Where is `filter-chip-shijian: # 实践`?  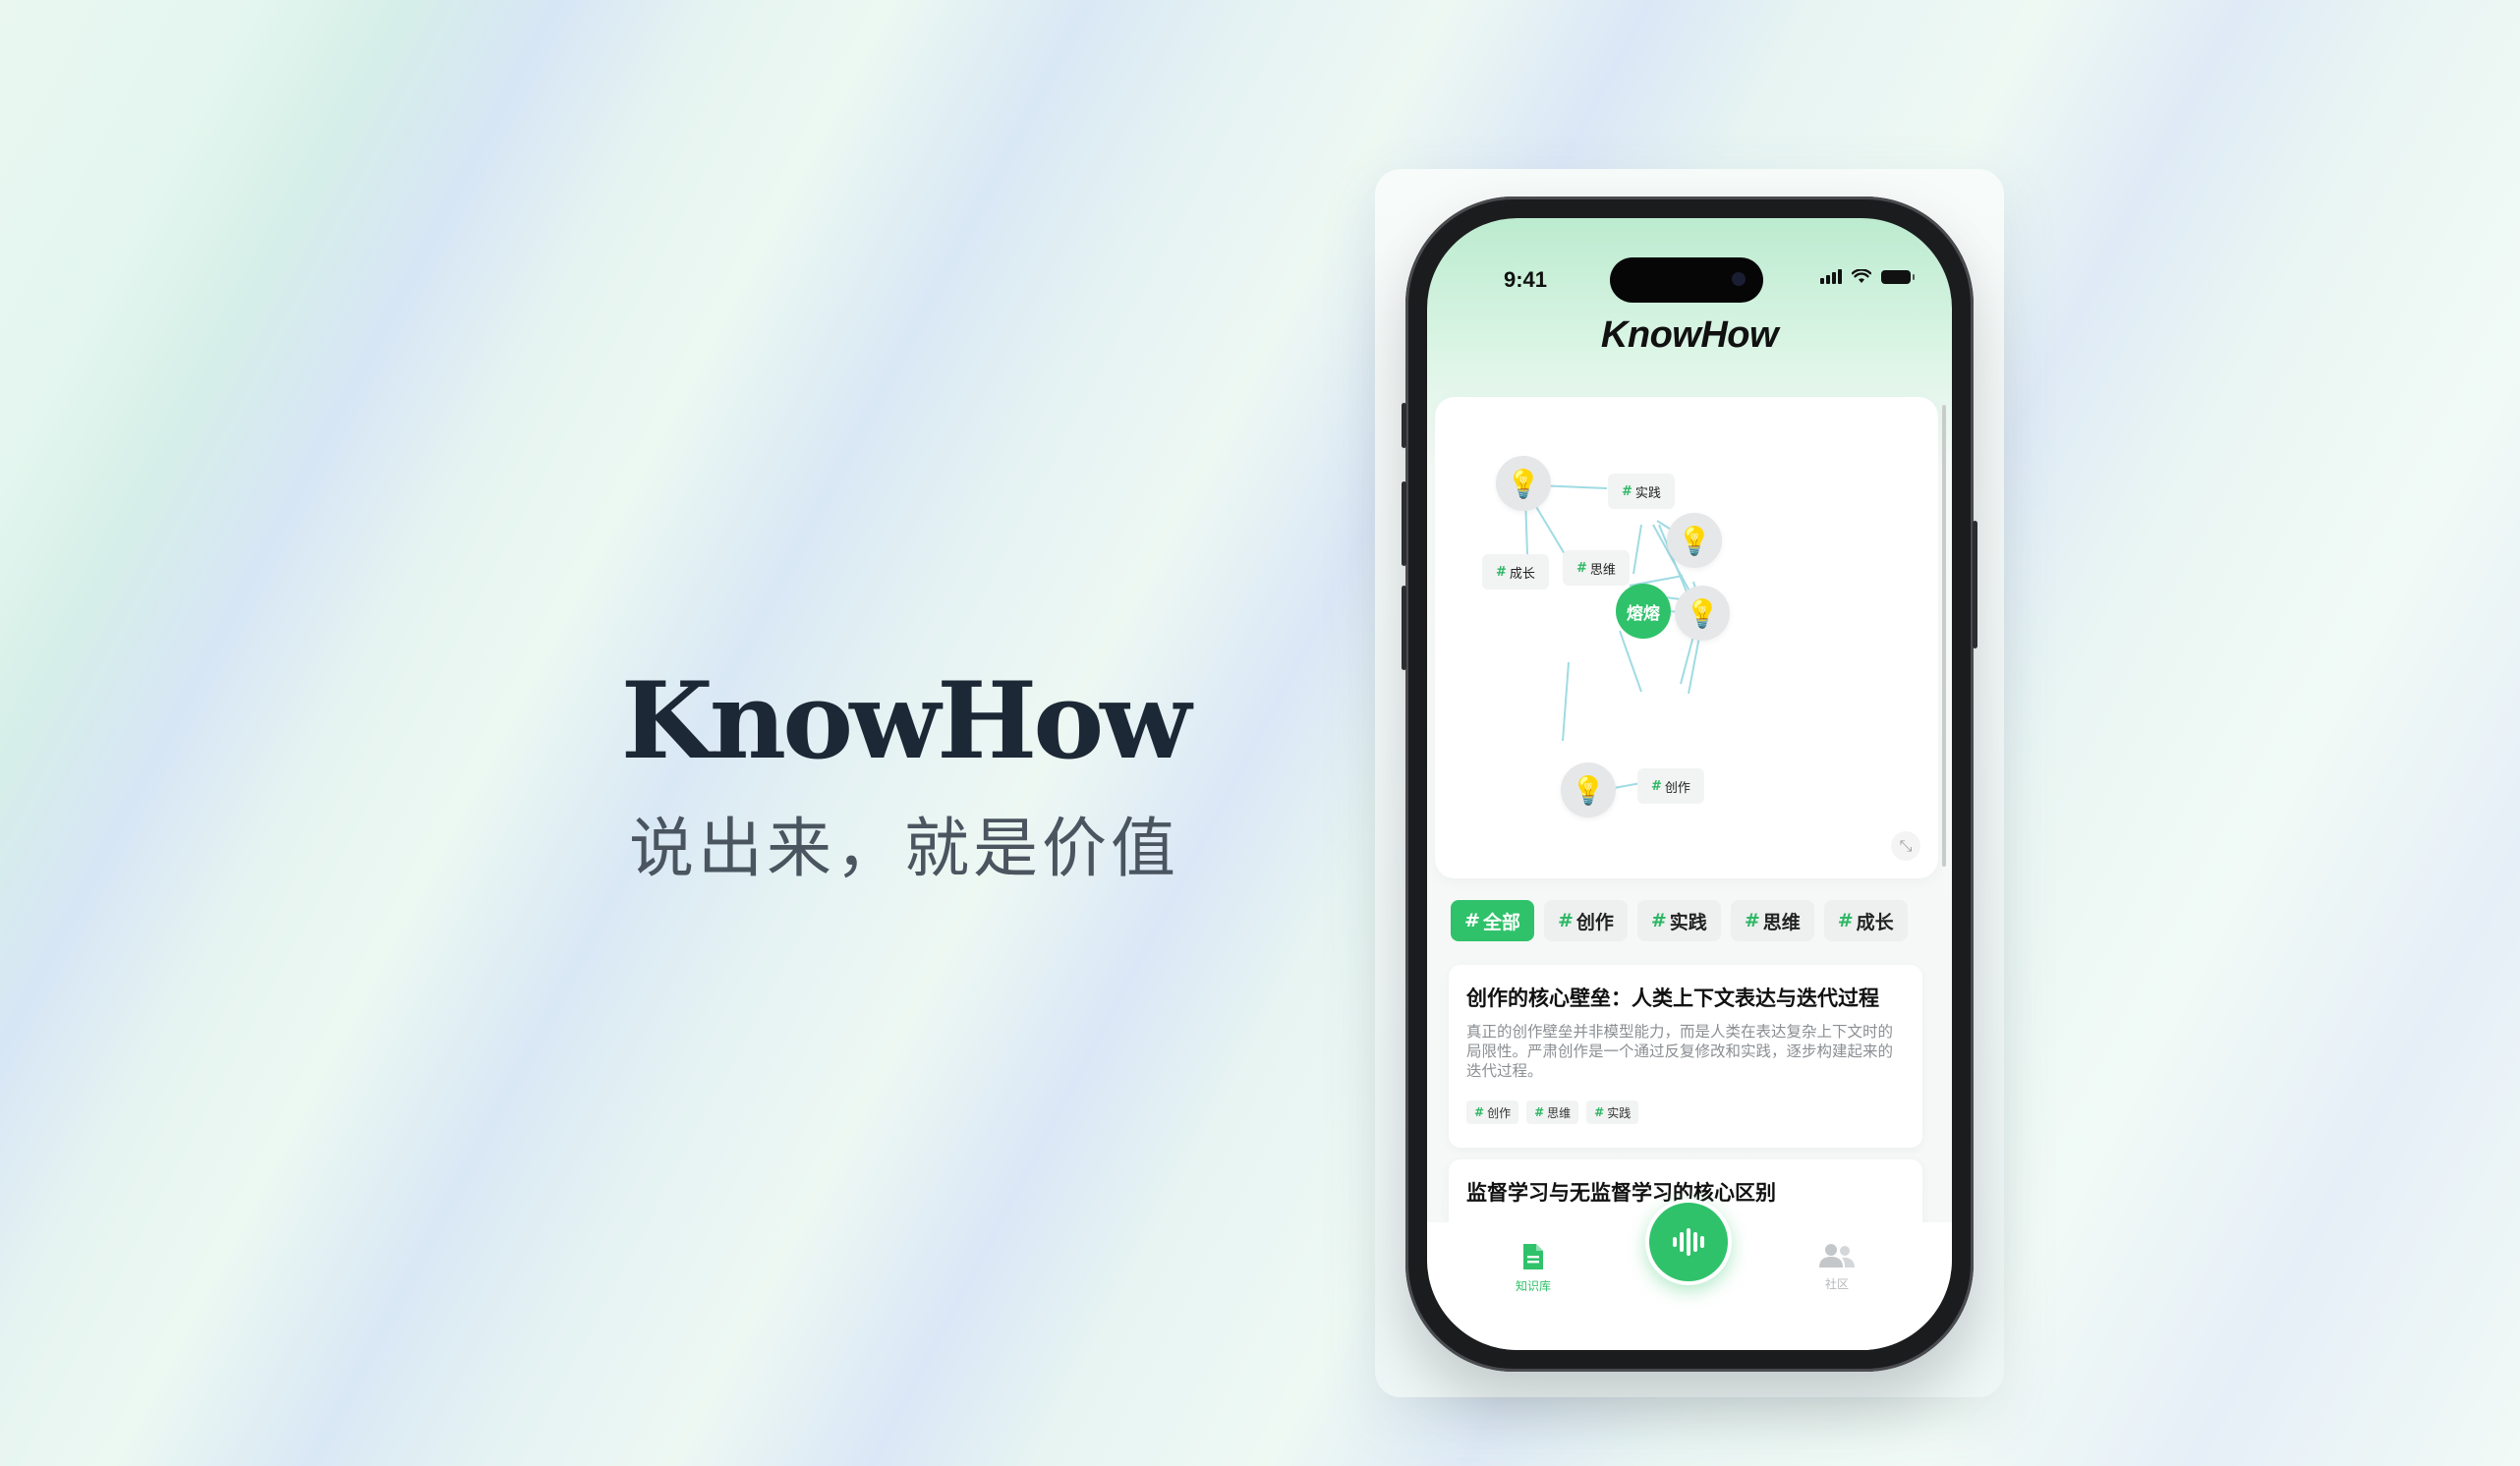
filter-chip-shijian: # 实践 is located at coordinates (1678, 920).